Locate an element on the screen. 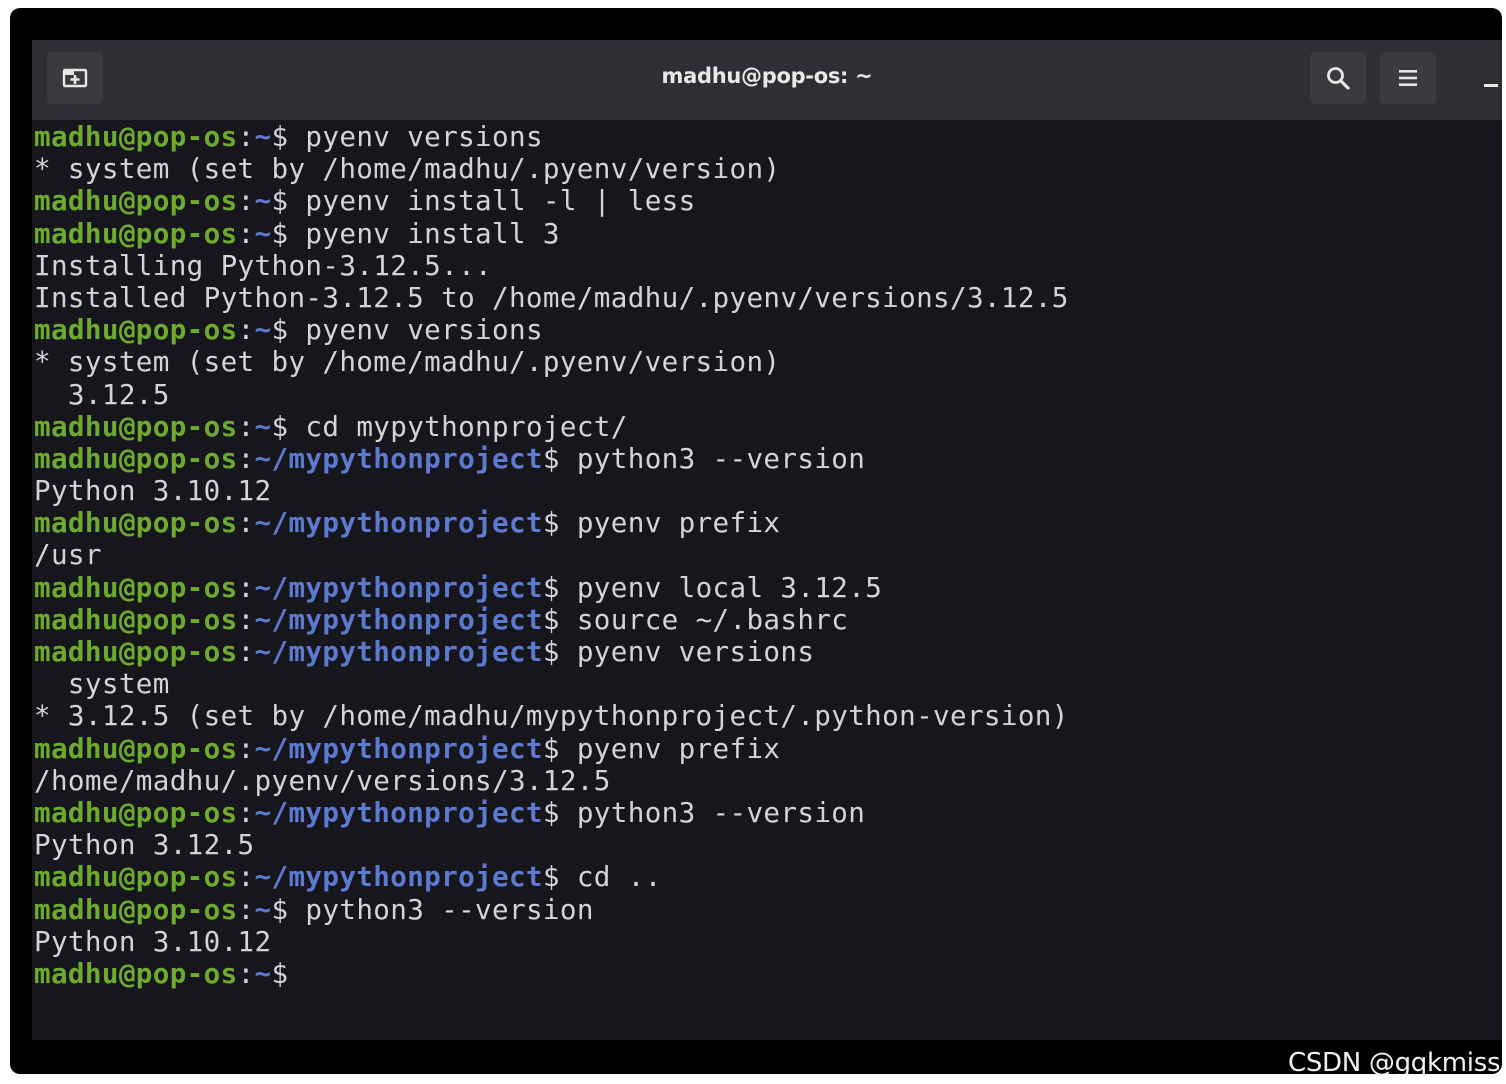  hamburger-menu-icon is located at coordinates (1408, 78).